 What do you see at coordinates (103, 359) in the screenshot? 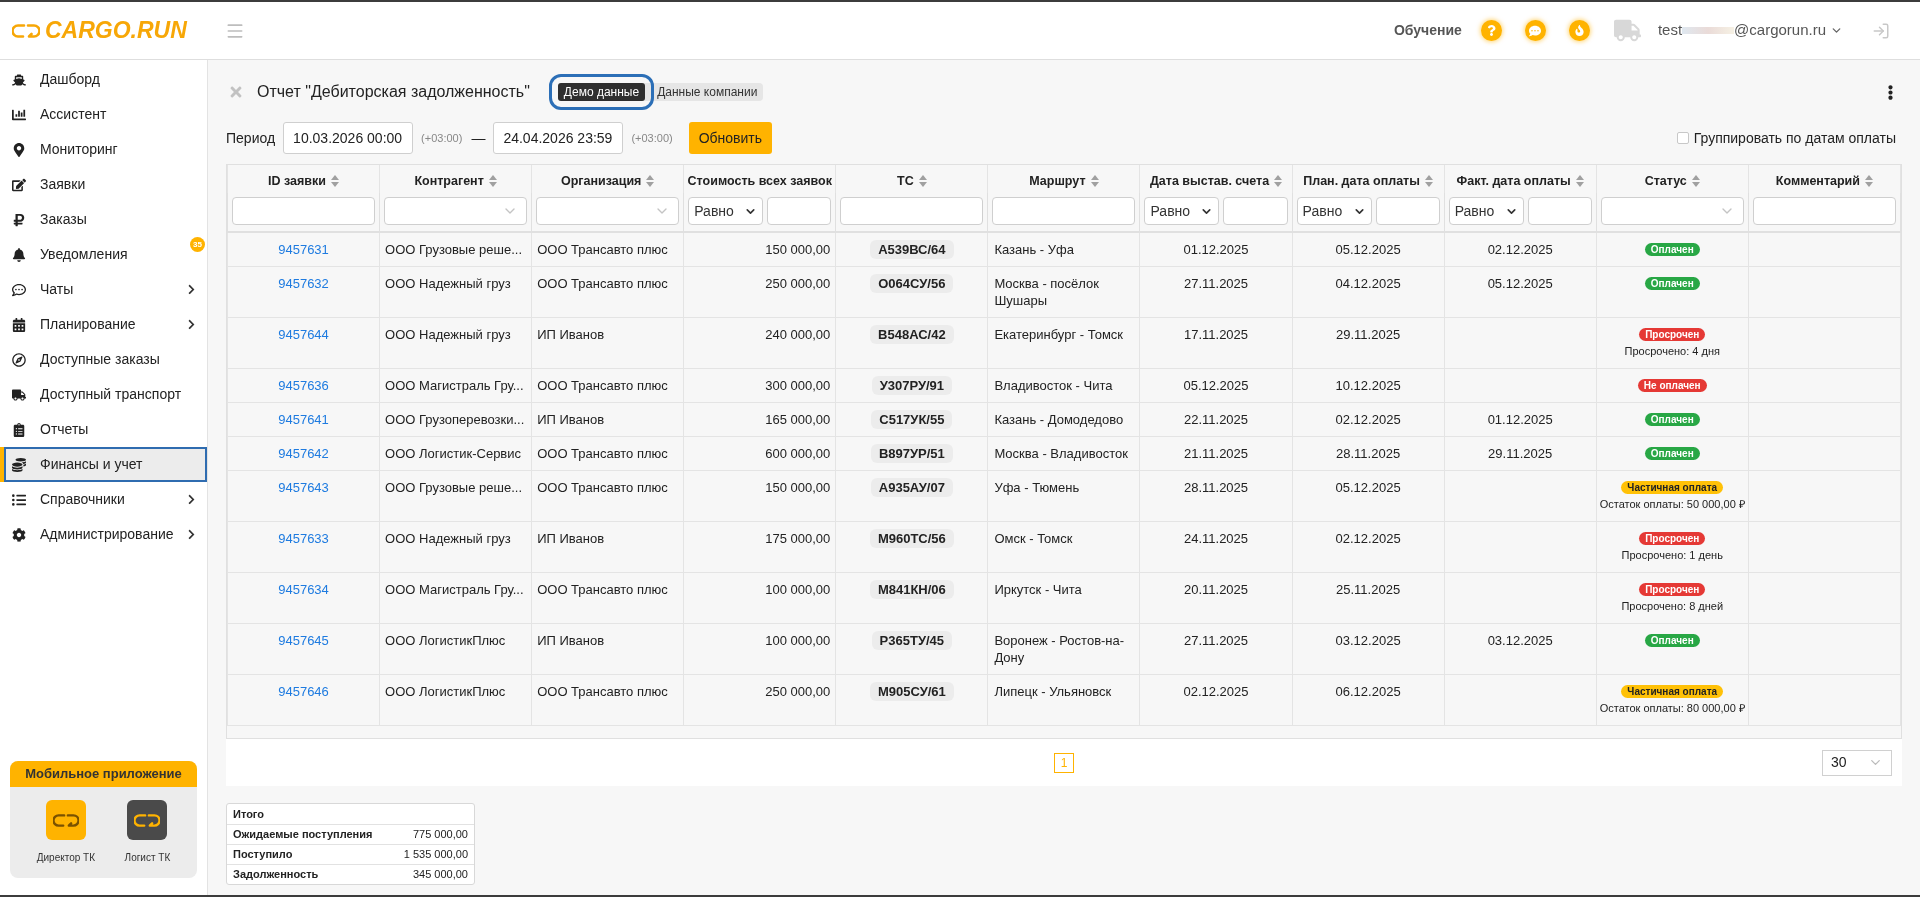
I see `sidebar-item: Доступные заказы` at bounding box center [103, 359].